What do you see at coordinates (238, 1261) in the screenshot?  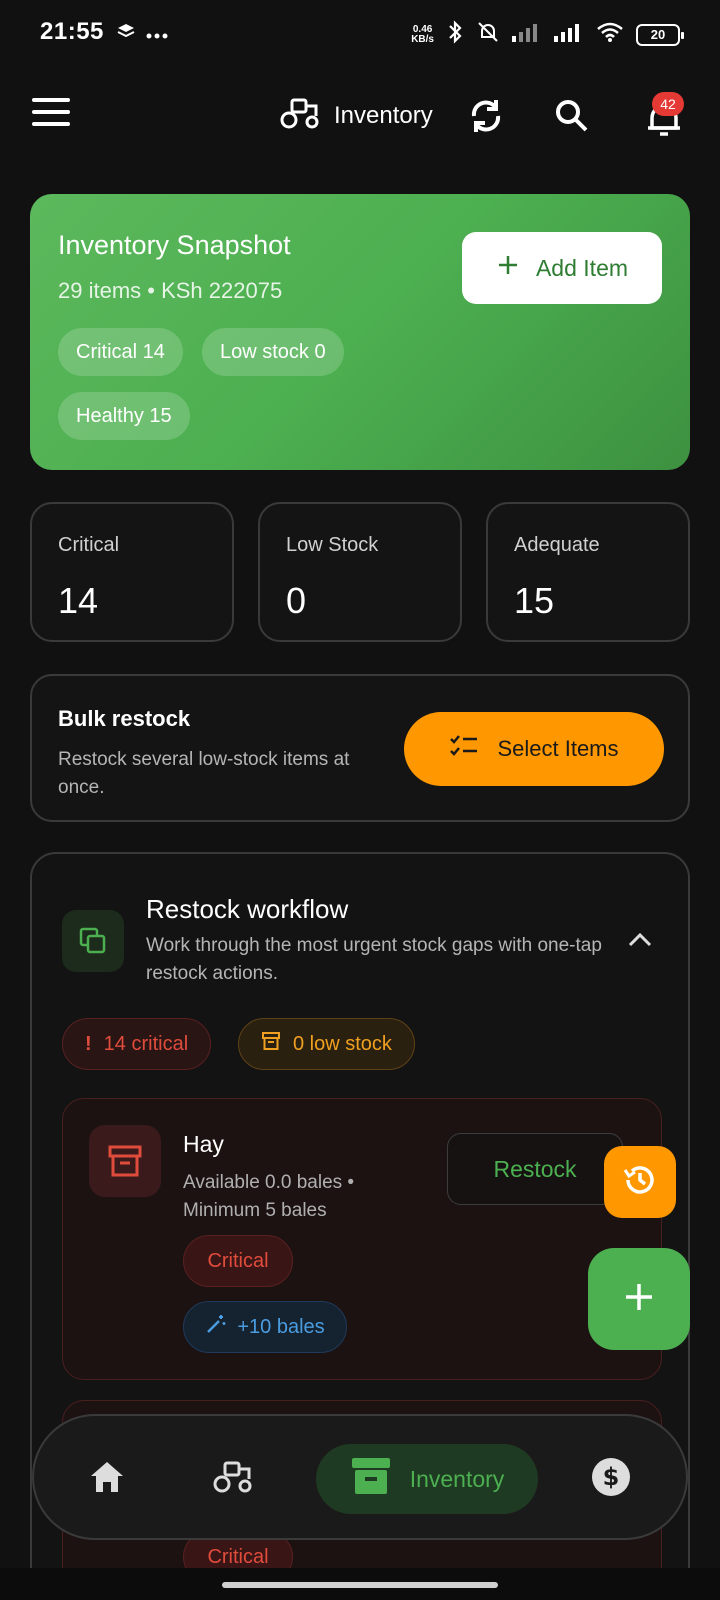 I see `status-badge: Critical` at bounding box center [238, 1261].